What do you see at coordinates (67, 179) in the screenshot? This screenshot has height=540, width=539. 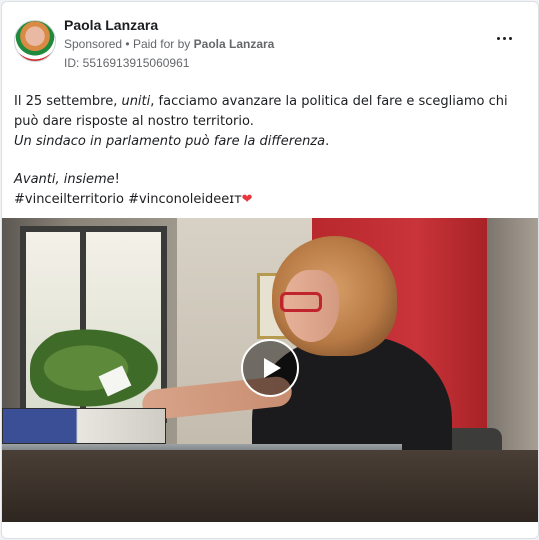 I see `text-paragraph-3: Avanti, insieme!` at bounding box center [67, 179].